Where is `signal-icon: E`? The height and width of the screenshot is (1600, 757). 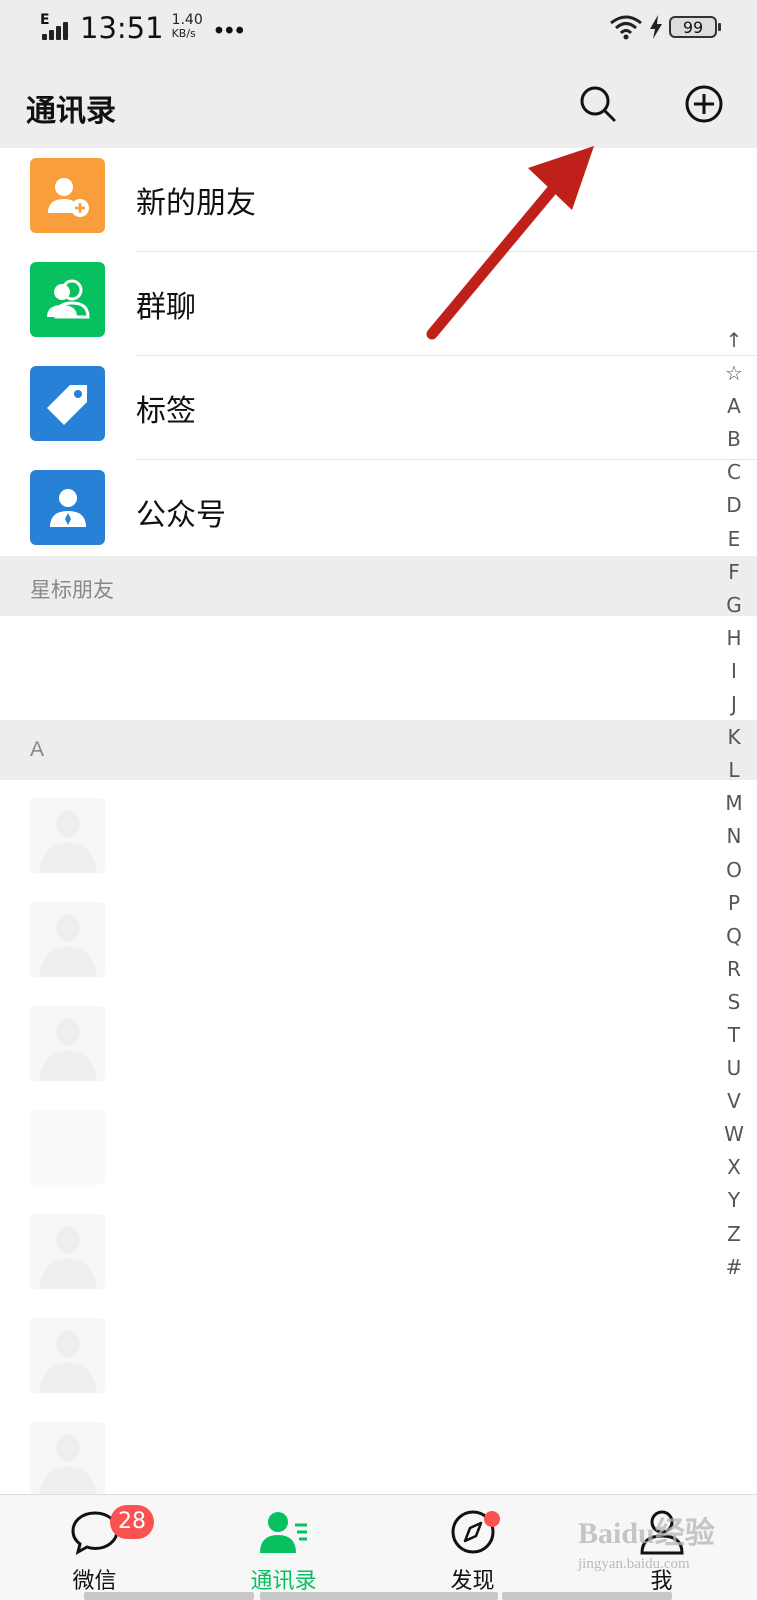
signal-icon: E is located at coordinates (58, 29).